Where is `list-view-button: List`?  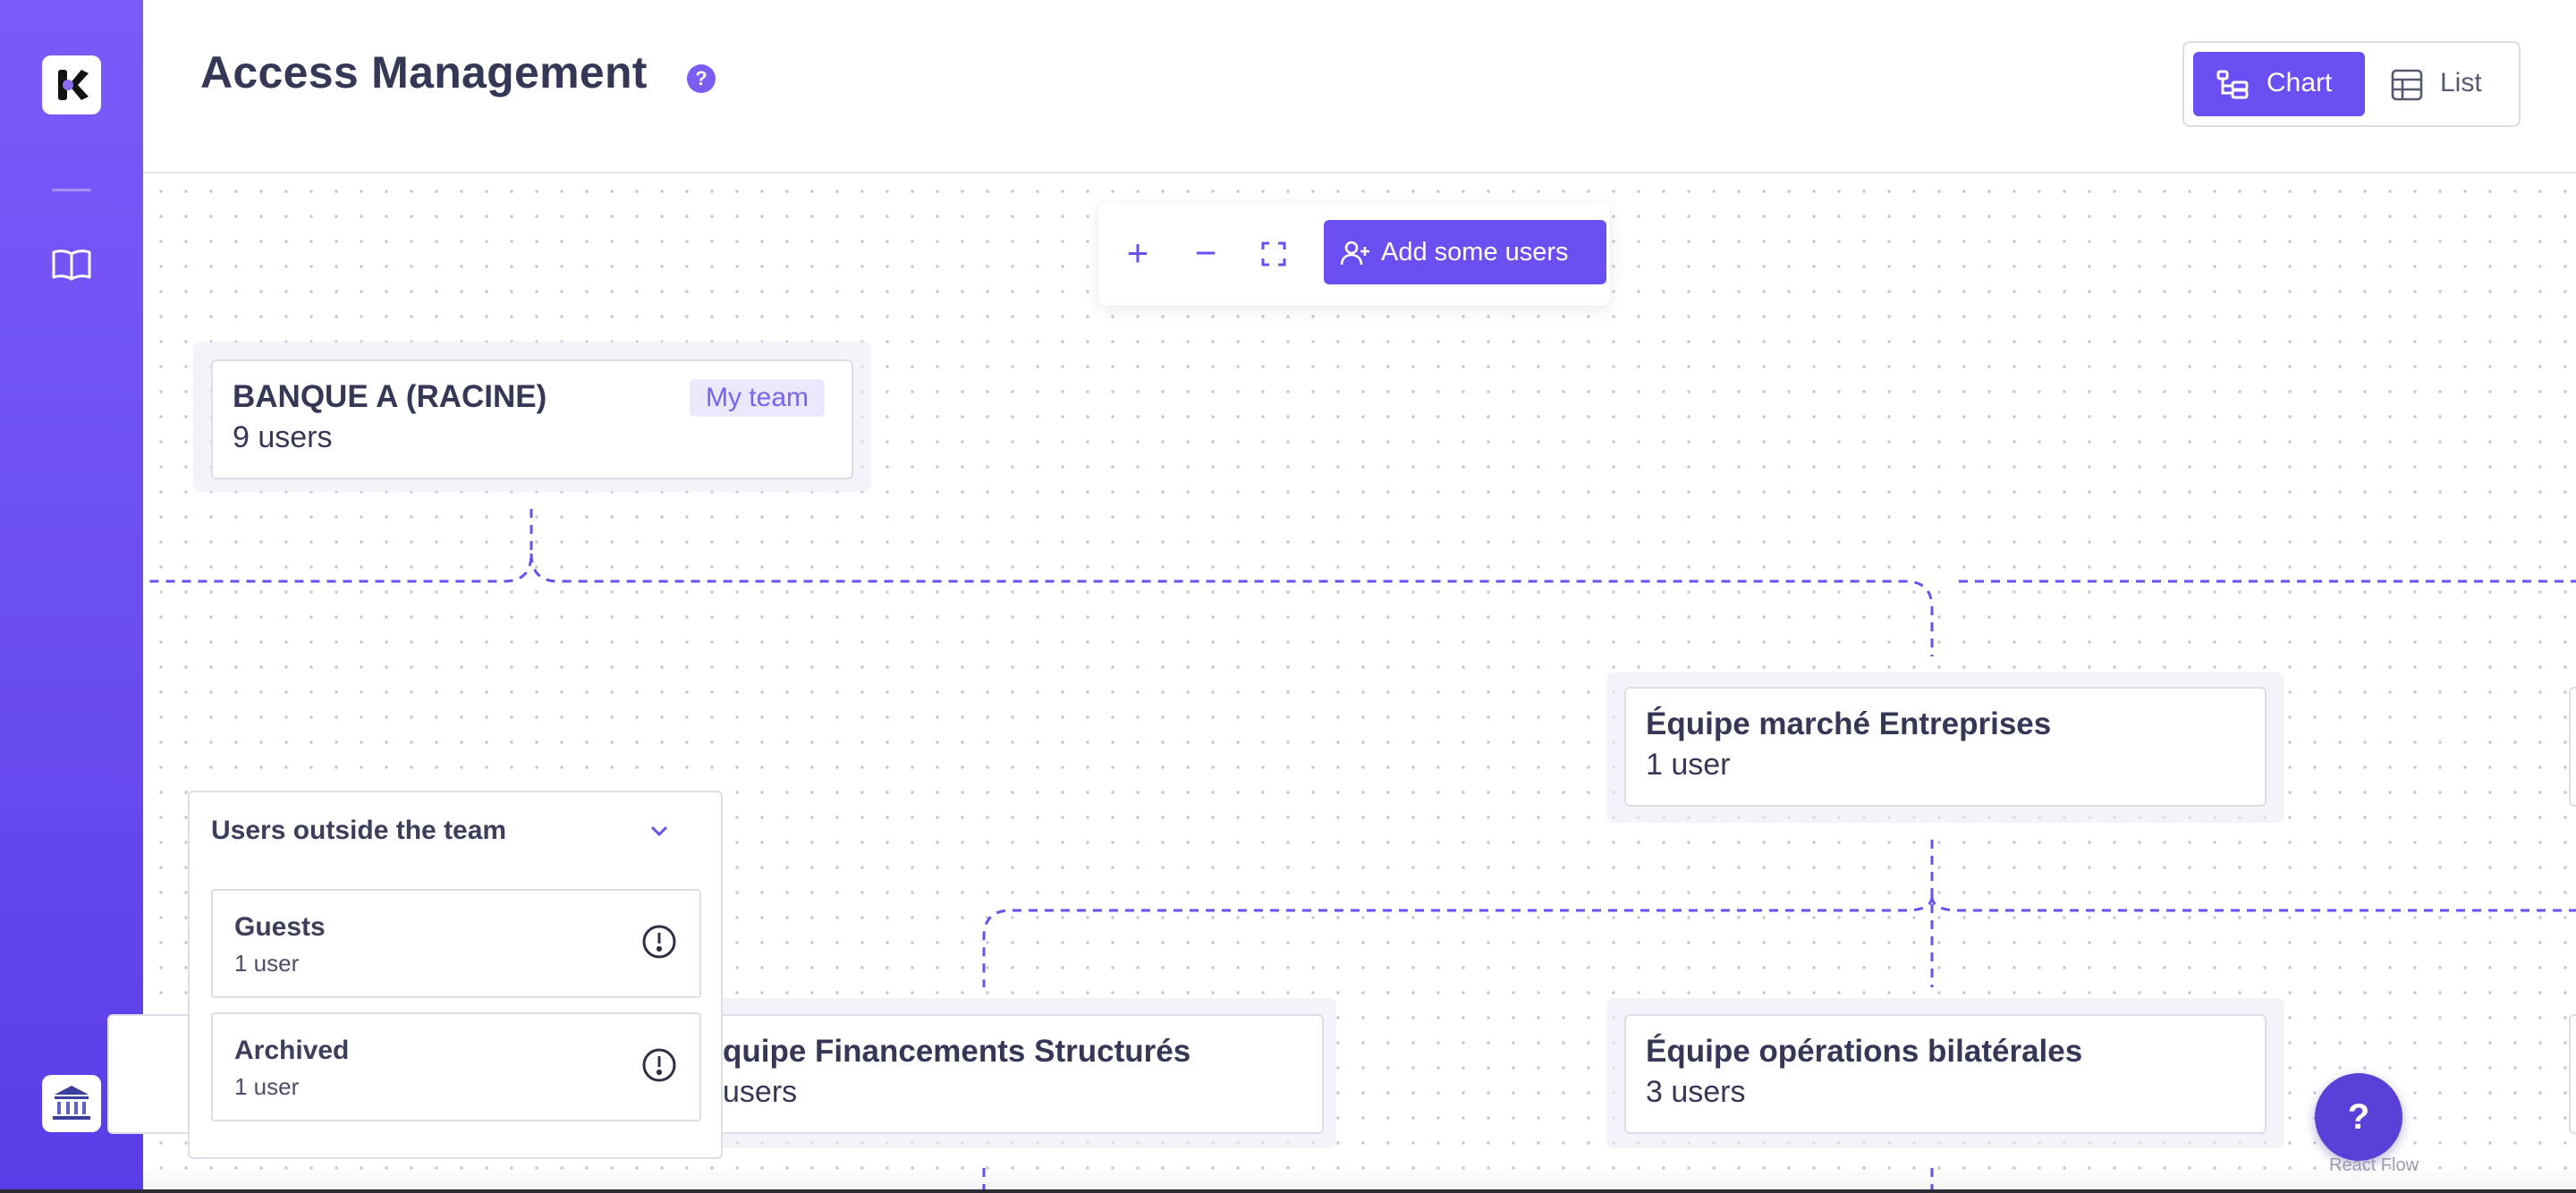 list-view-button: List is located at coordinates (2442, 84).